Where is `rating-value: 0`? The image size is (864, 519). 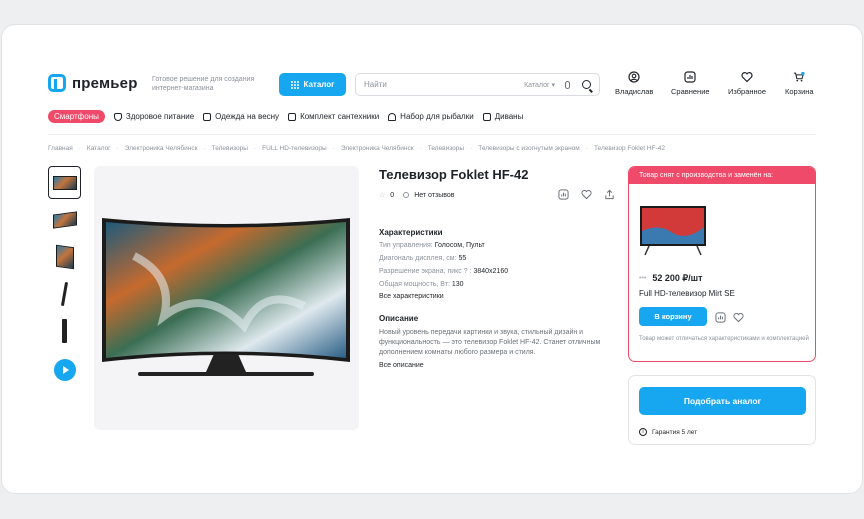
rating-value: 0 is located at coordinates (392, 195).